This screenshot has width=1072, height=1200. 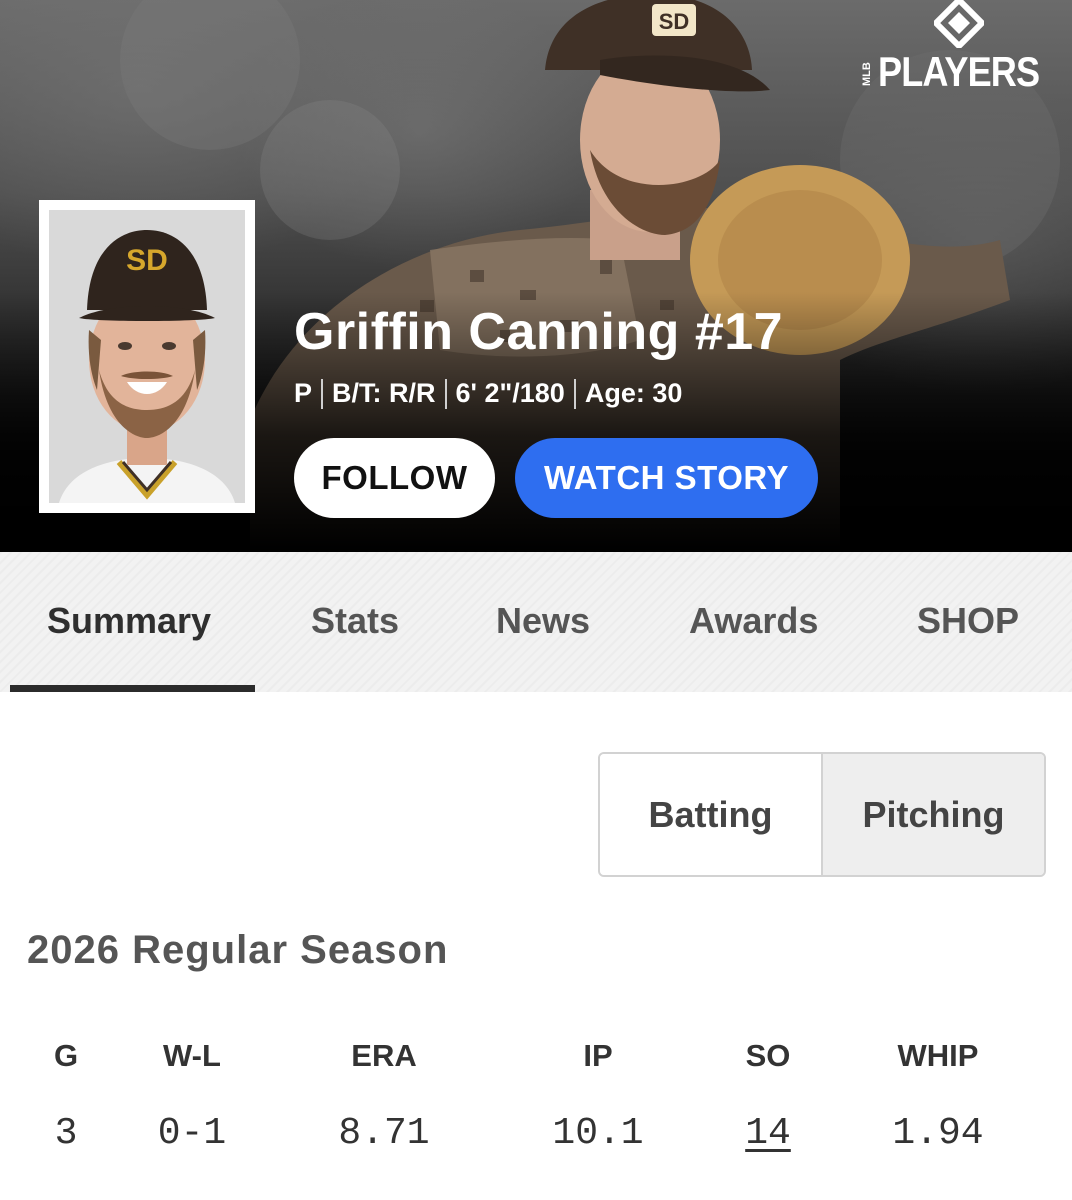 I want to click on player-name-number: Griffin Canning #17, so click(x=539, y=332).